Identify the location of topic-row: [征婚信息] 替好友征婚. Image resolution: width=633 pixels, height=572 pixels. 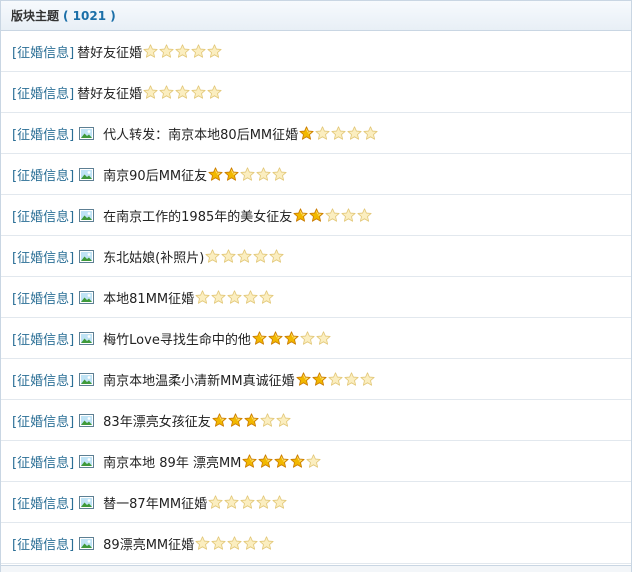
(316, 92).